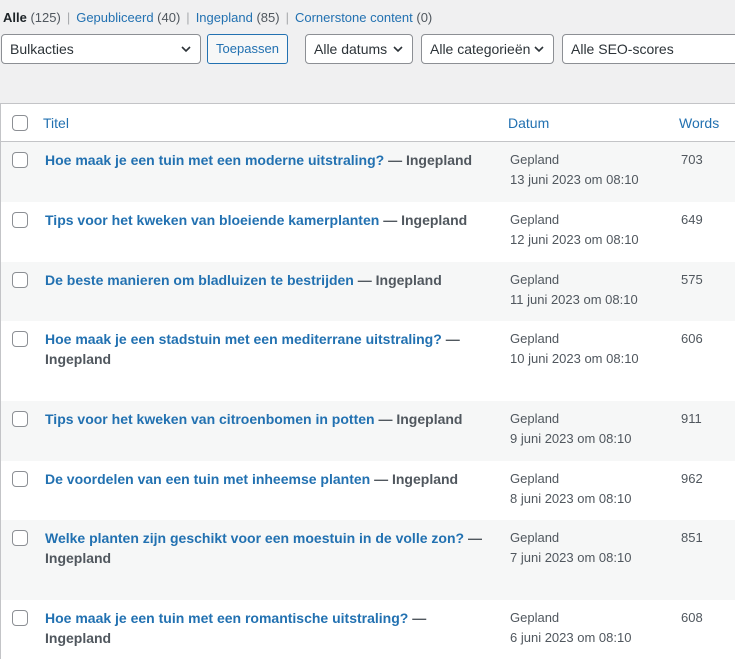 Image resolution: width=735 pixels, height=659 pixels. I want to click on post-date-cell: Gepland 6 juni 2023 om 08:10, so click(570, 628).